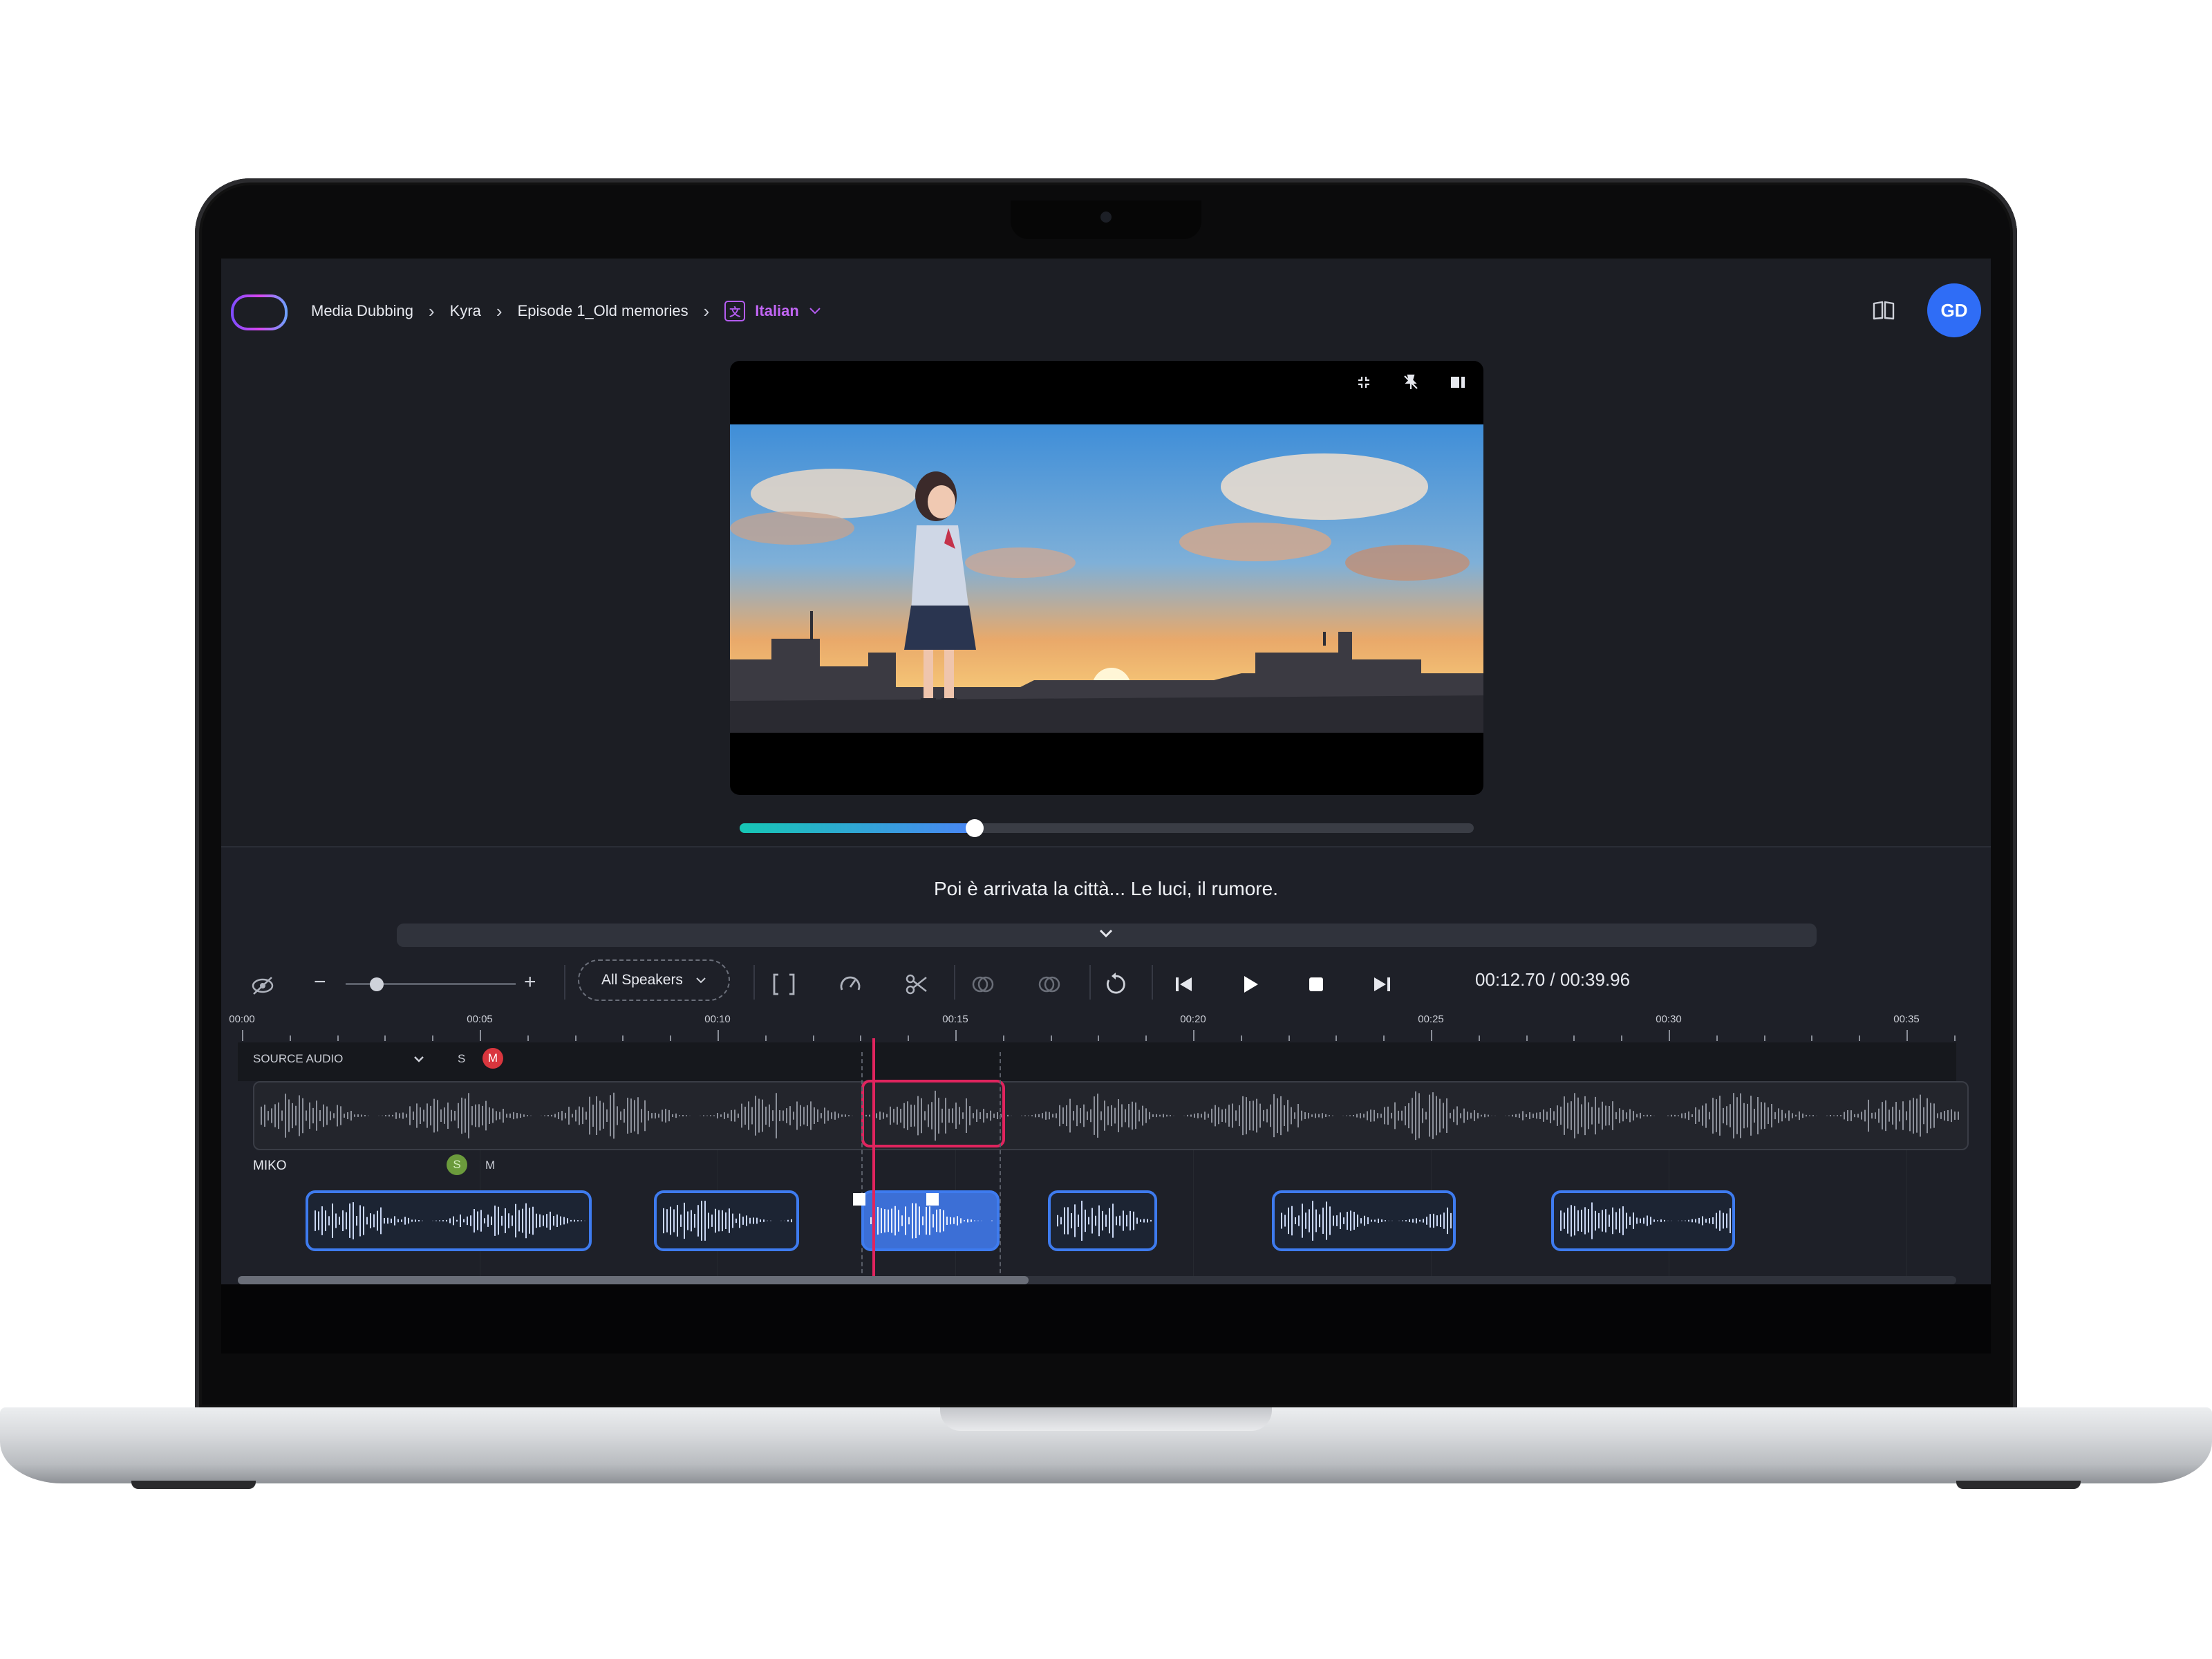 The height and width of the screenshot is (1659, 2212). Describe the element at coordinates (933, 1113) in the screenshot. I see `selected-segment-highlight` at that location.